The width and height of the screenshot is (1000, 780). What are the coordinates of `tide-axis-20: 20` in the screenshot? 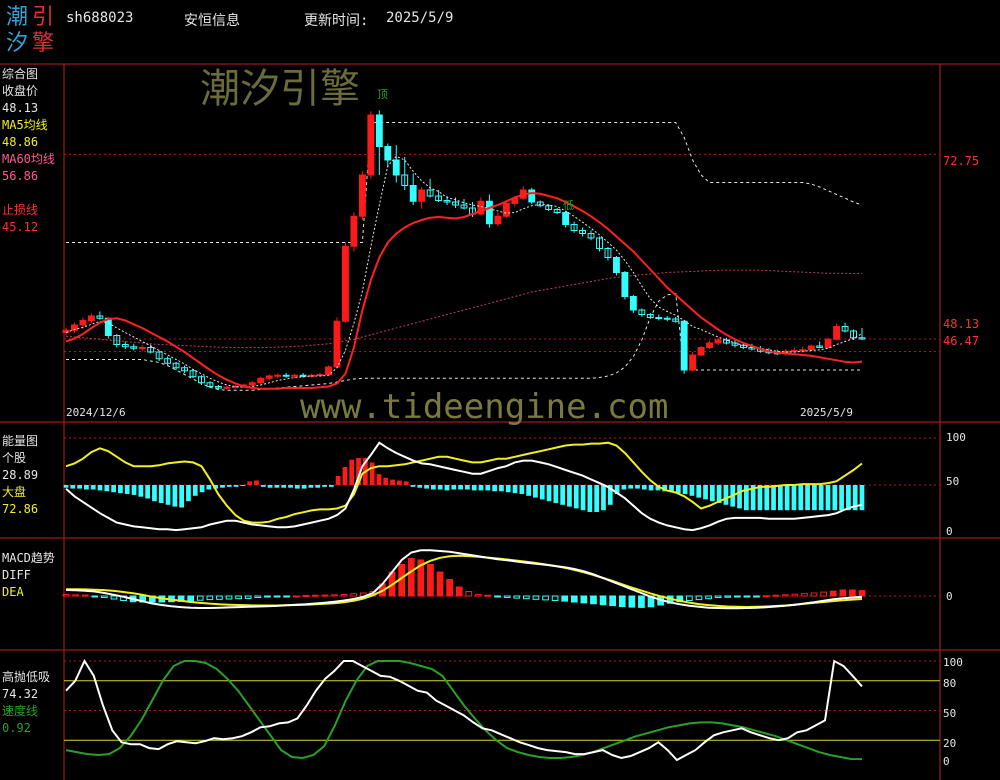 It's located at (949, 743).